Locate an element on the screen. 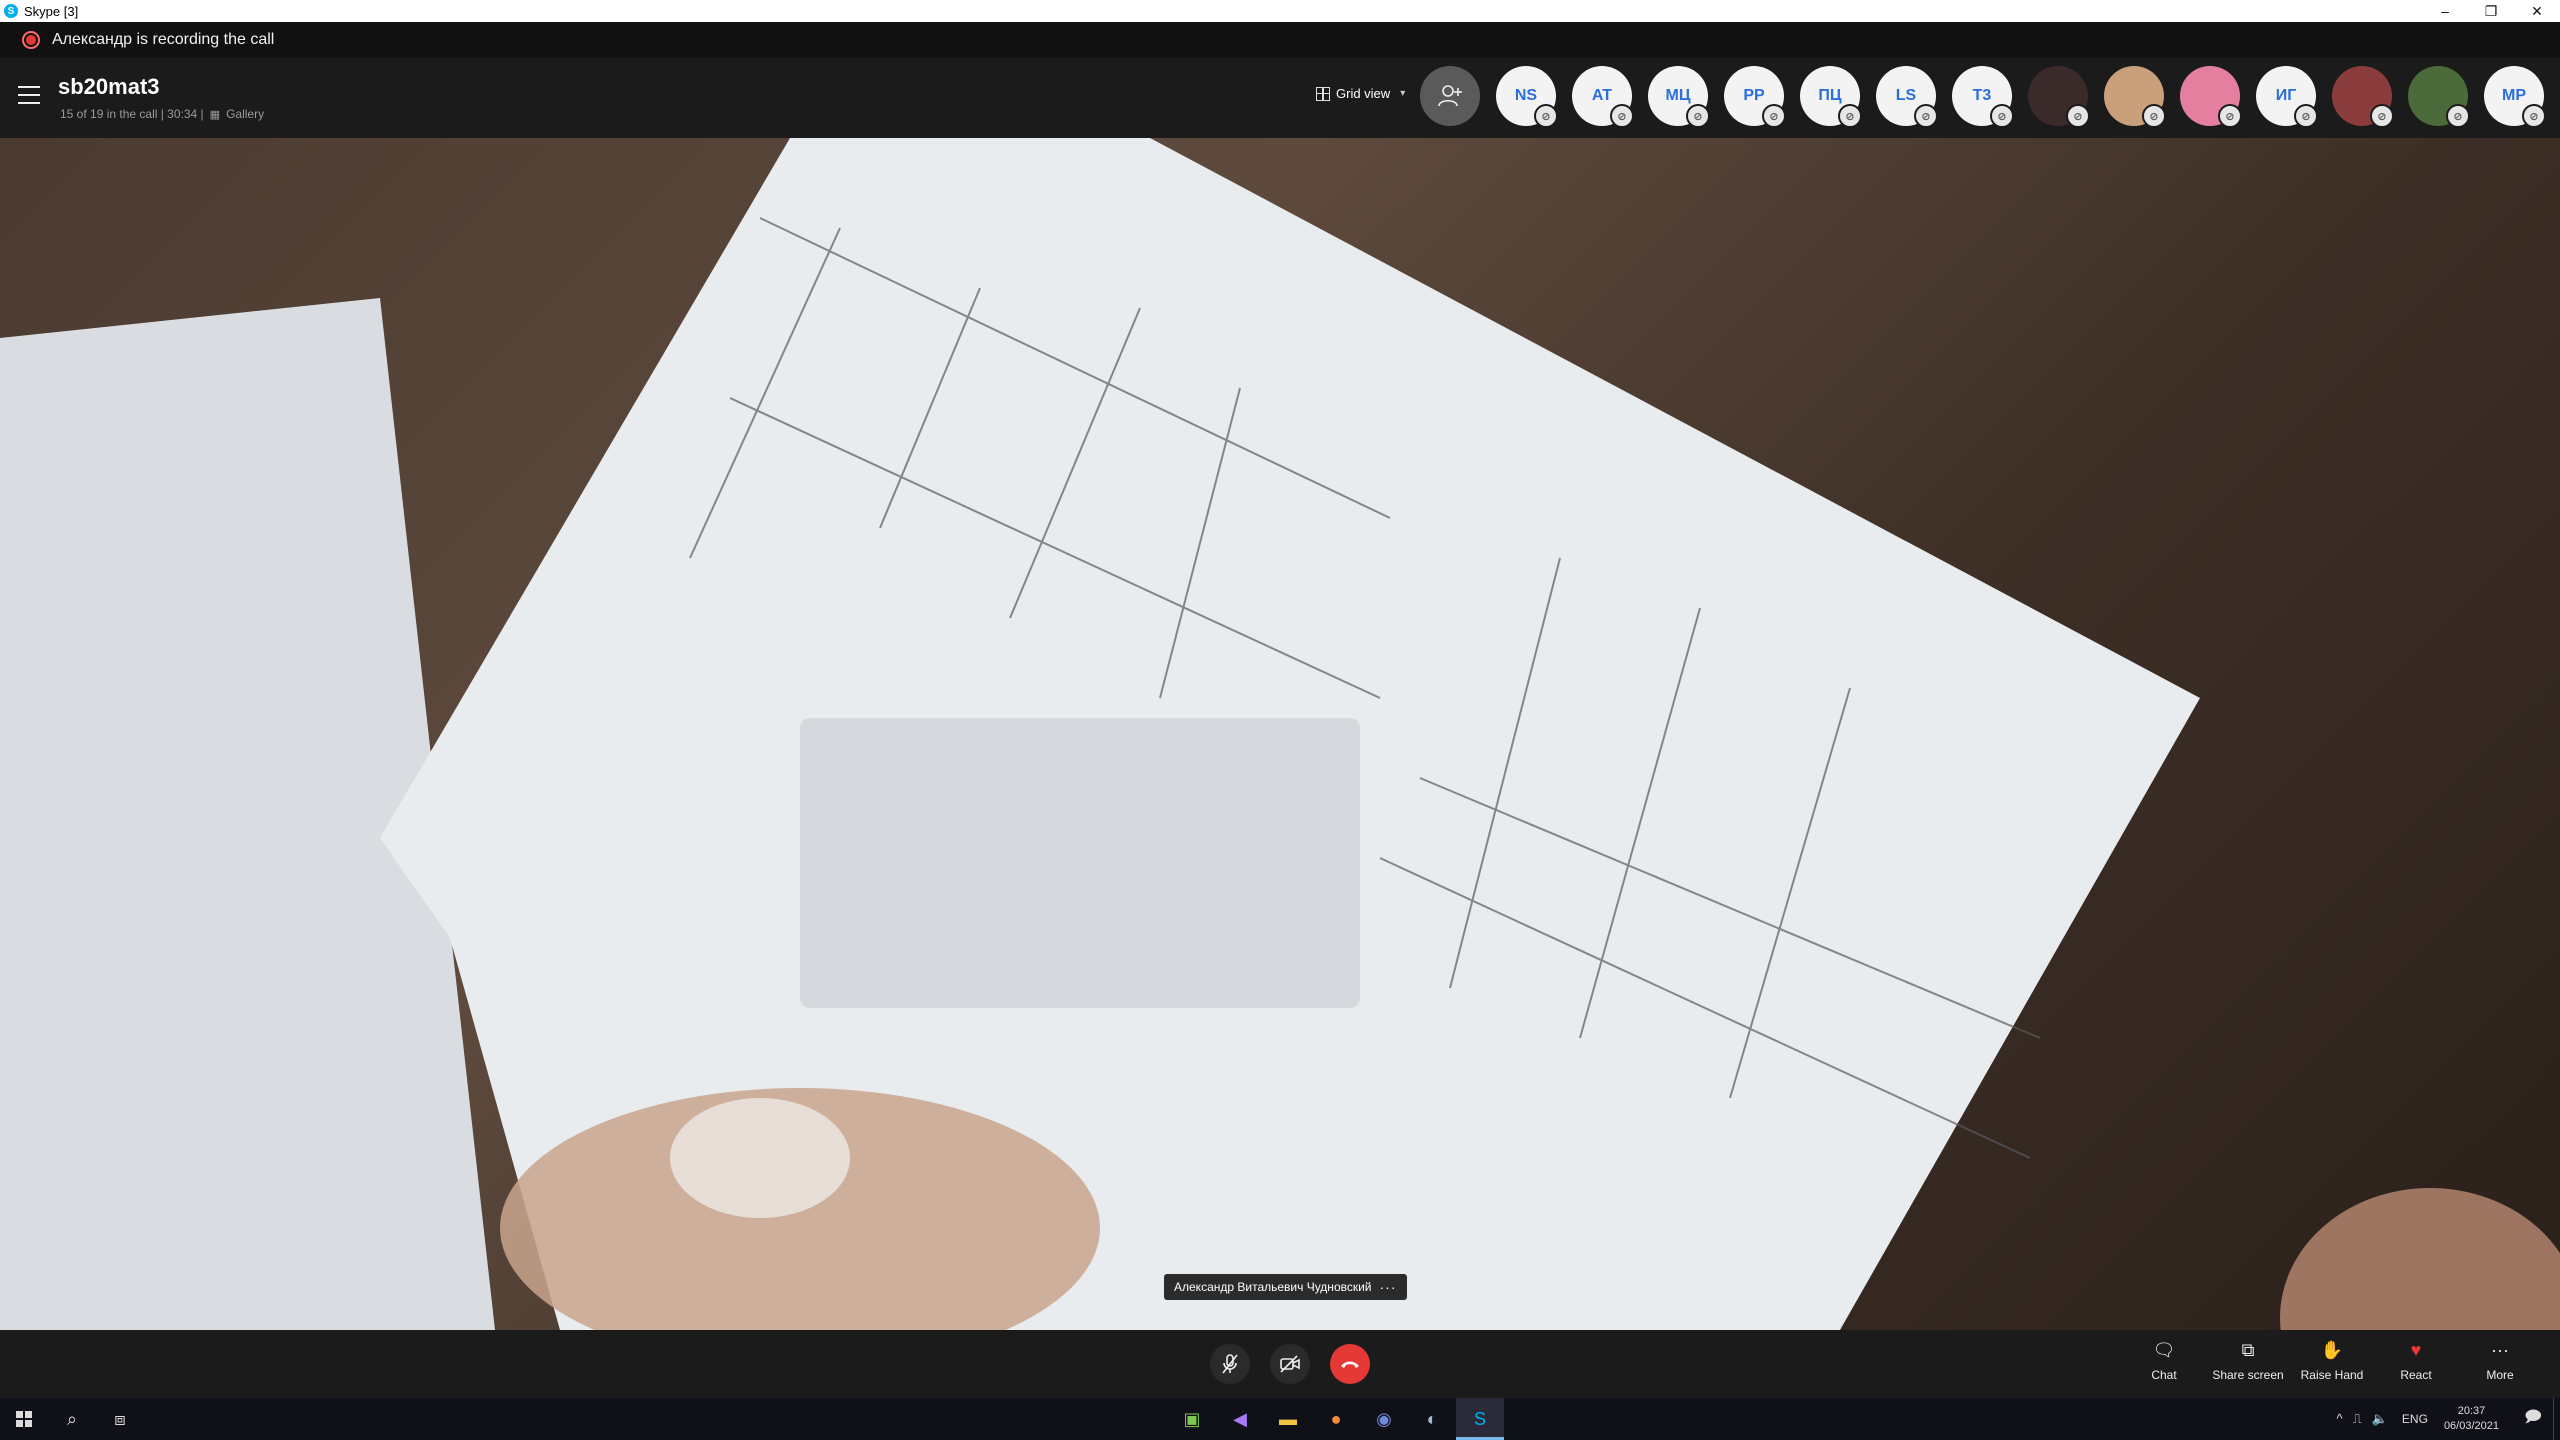  more-icon: ··· is located at coordinates (2500, 1350).